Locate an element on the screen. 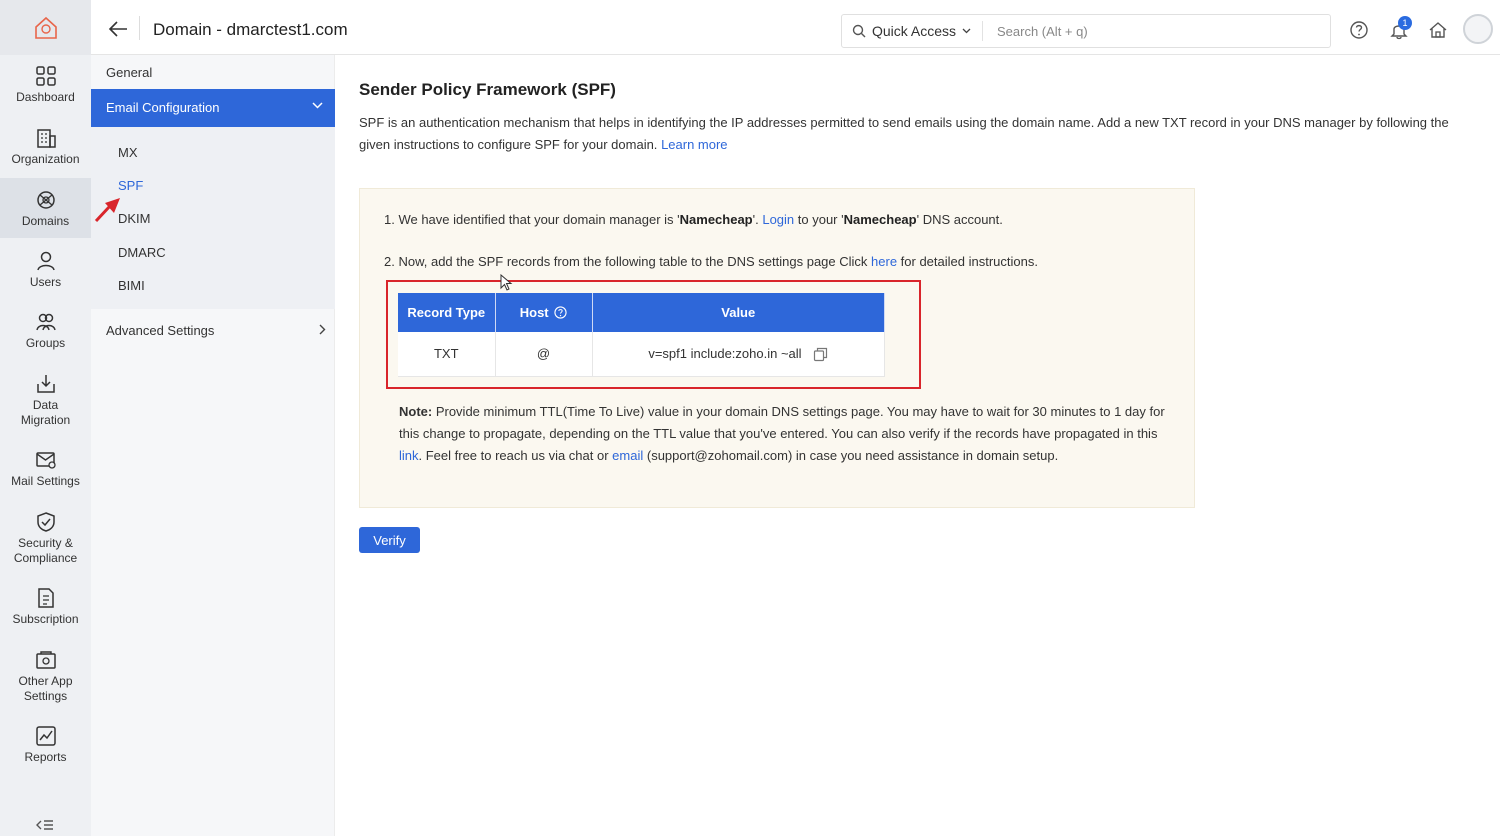 The height and width of the screenshot is (836, 1500). security-icon is located at coordinates (45, 522).